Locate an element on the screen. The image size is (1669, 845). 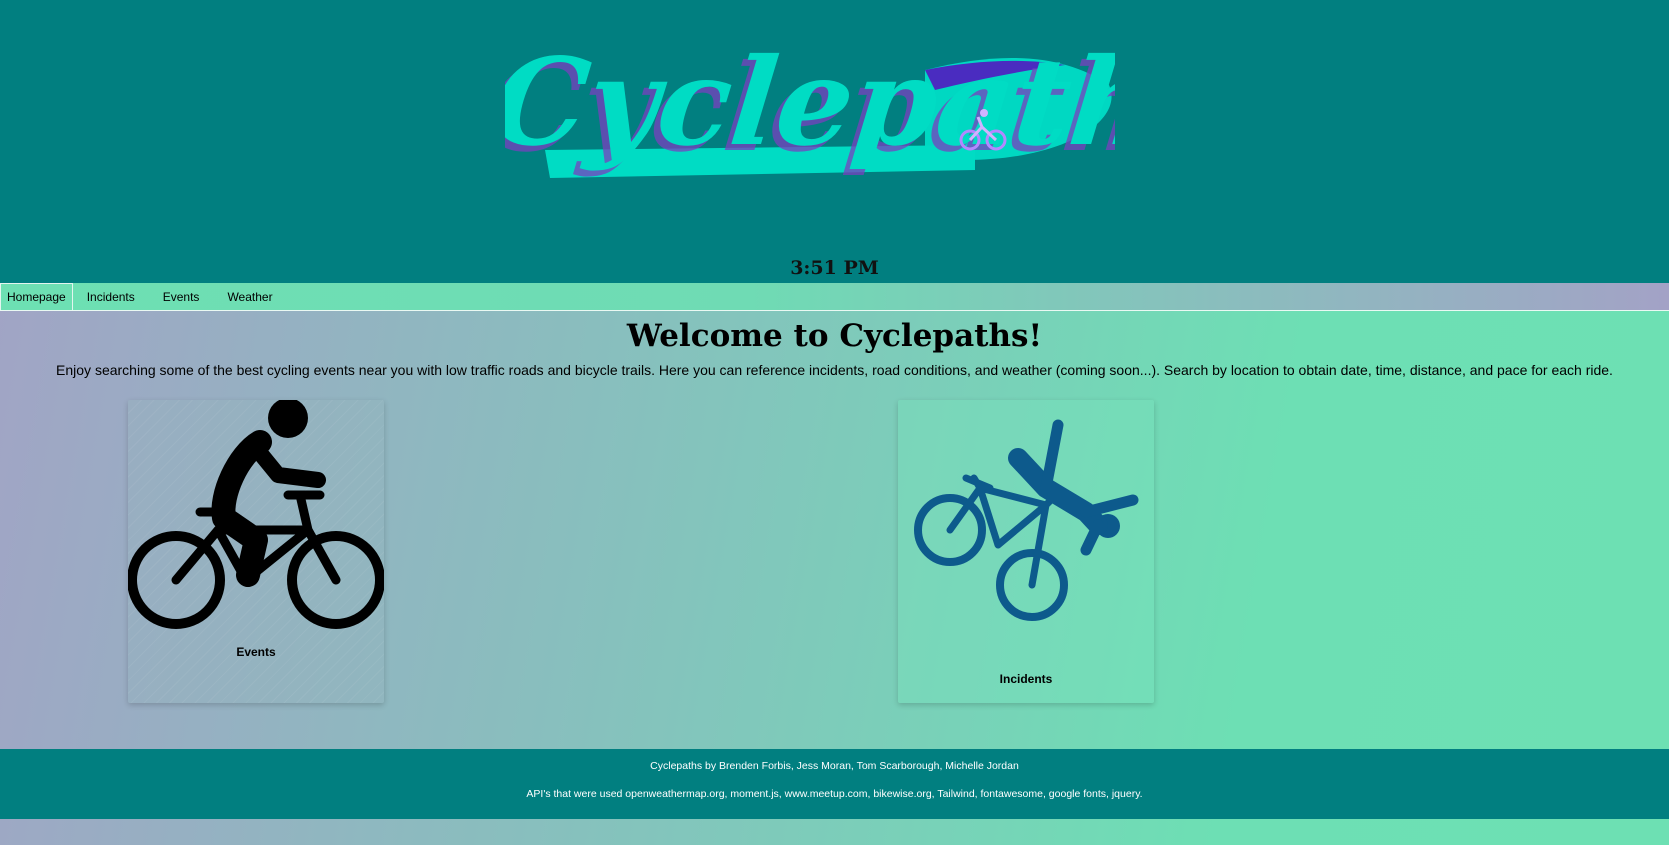
current-time: 3:51 PM is located at coordinates (834, 268).